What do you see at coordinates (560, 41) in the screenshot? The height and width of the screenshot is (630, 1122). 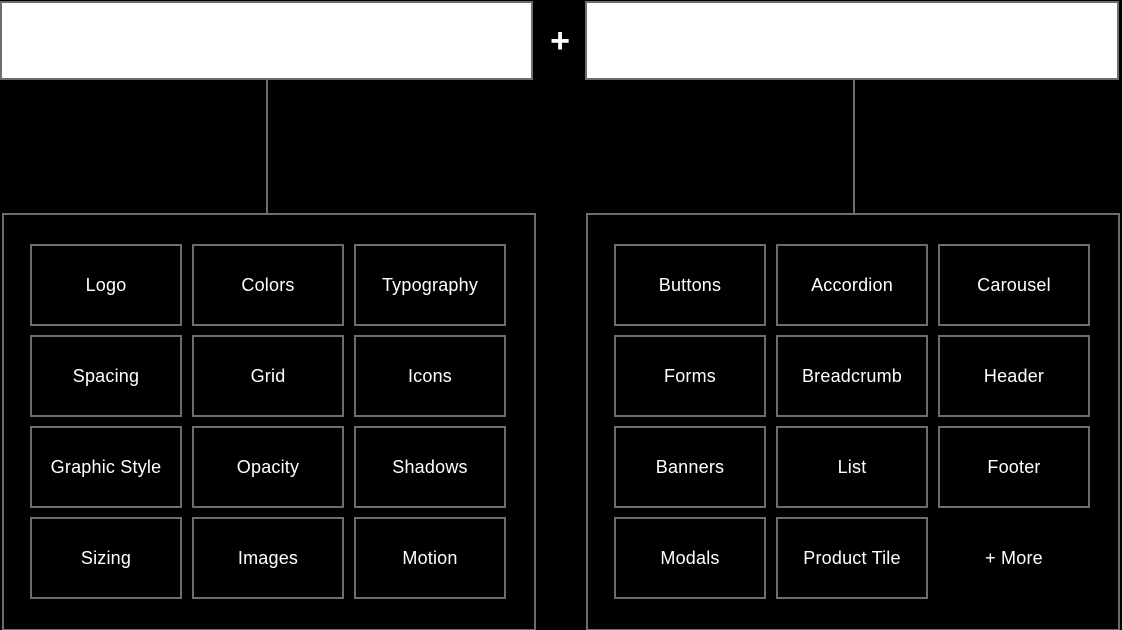 I see `plus-icon: +` at bounding box center [560, 41].